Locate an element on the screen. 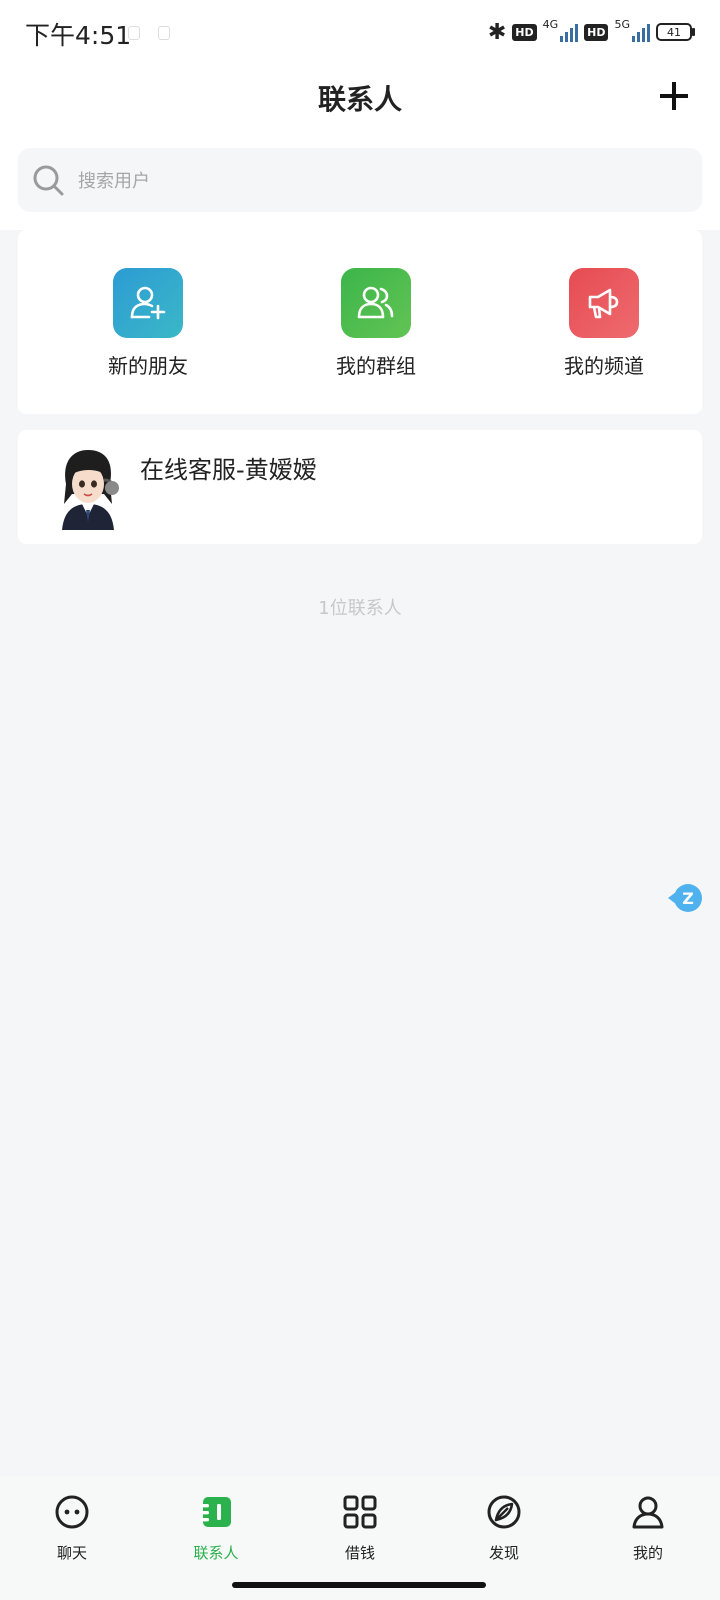  page-title: 联系人 is located at coordinates (359, 99).